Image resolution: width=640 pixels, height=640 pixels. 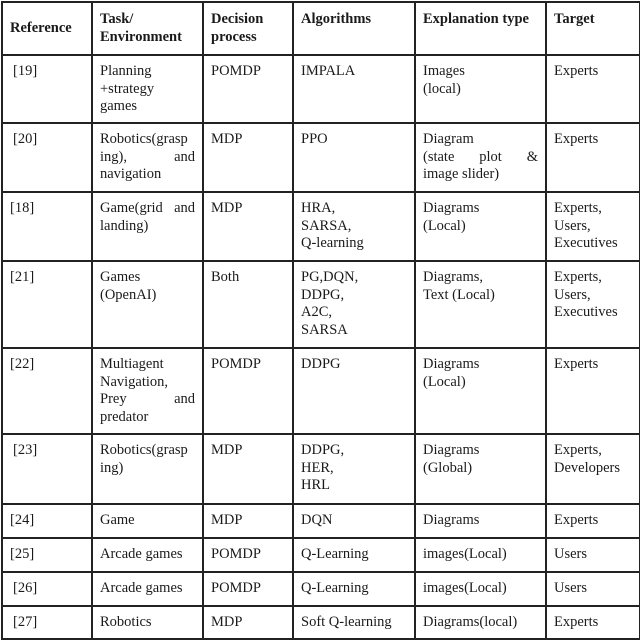 I want to click on cell-word: Game(grid, so click(x=131, y=208).